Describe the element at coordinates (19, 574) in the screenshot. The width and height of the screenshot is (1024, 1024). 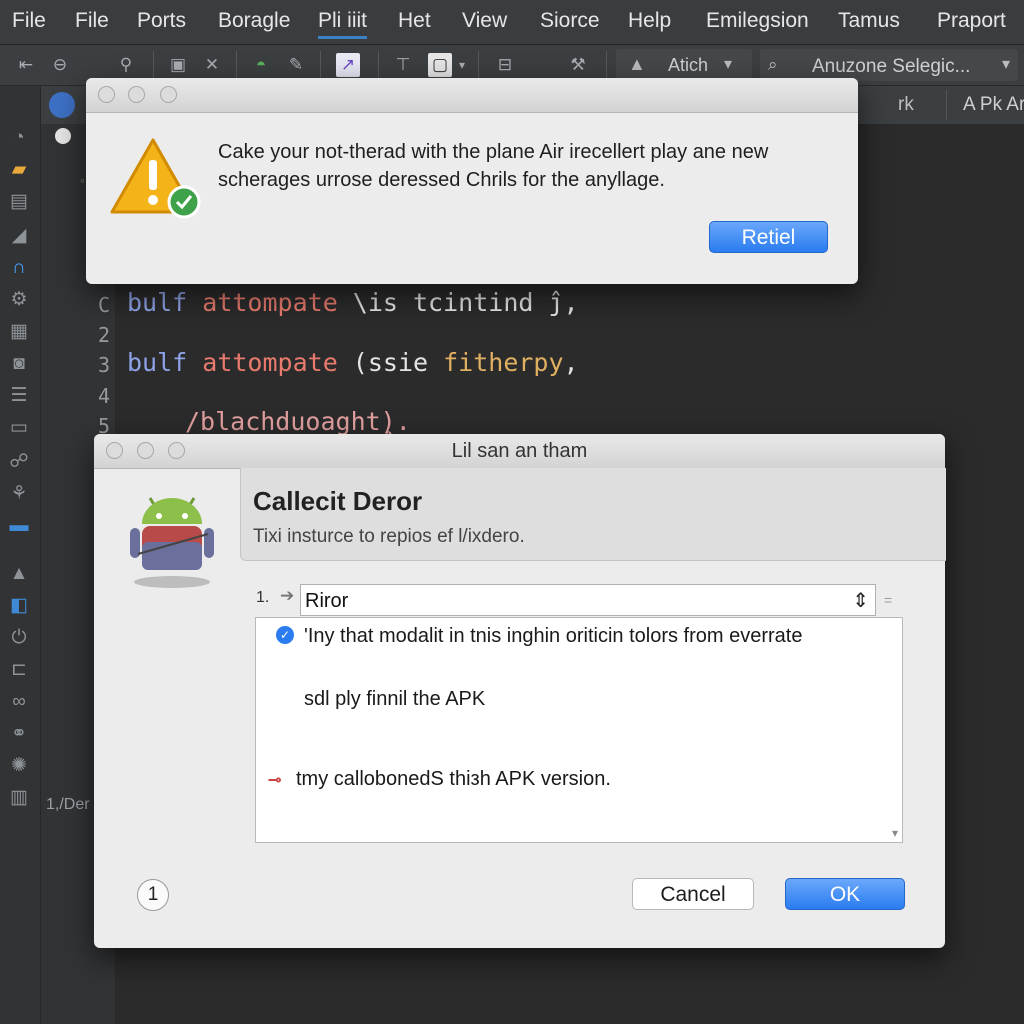
I see `arrow-up-icon: ▲` at that location.